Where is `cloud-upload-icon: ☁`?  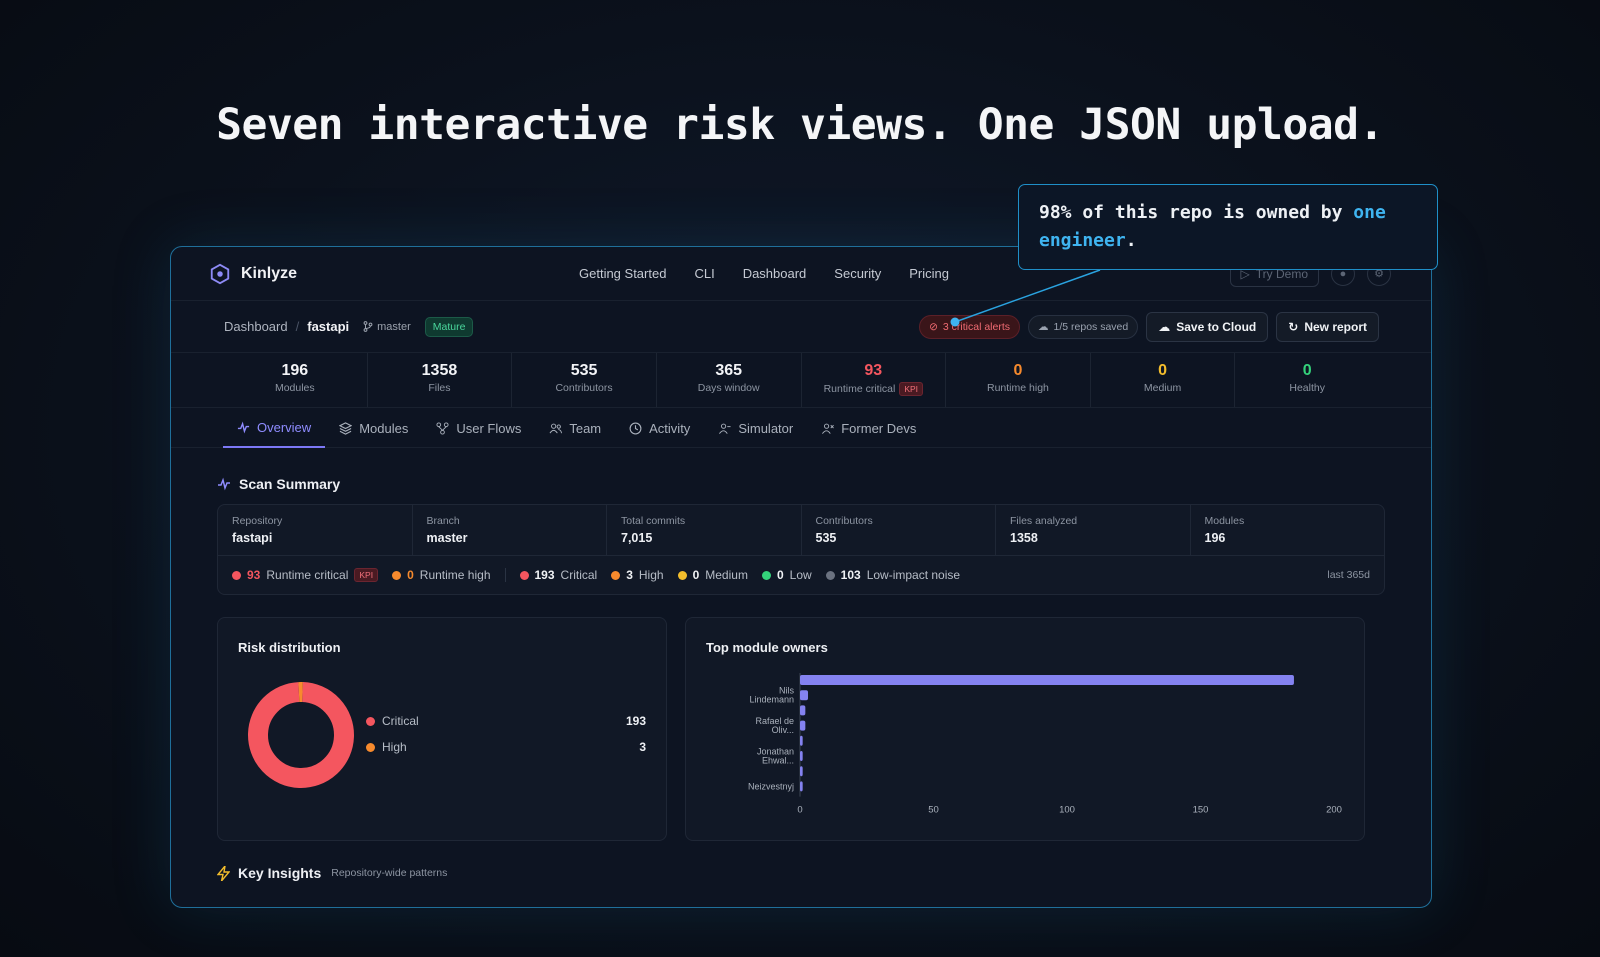
cloud-upload-icon: ☁ is located at coordinates (1164, 326).